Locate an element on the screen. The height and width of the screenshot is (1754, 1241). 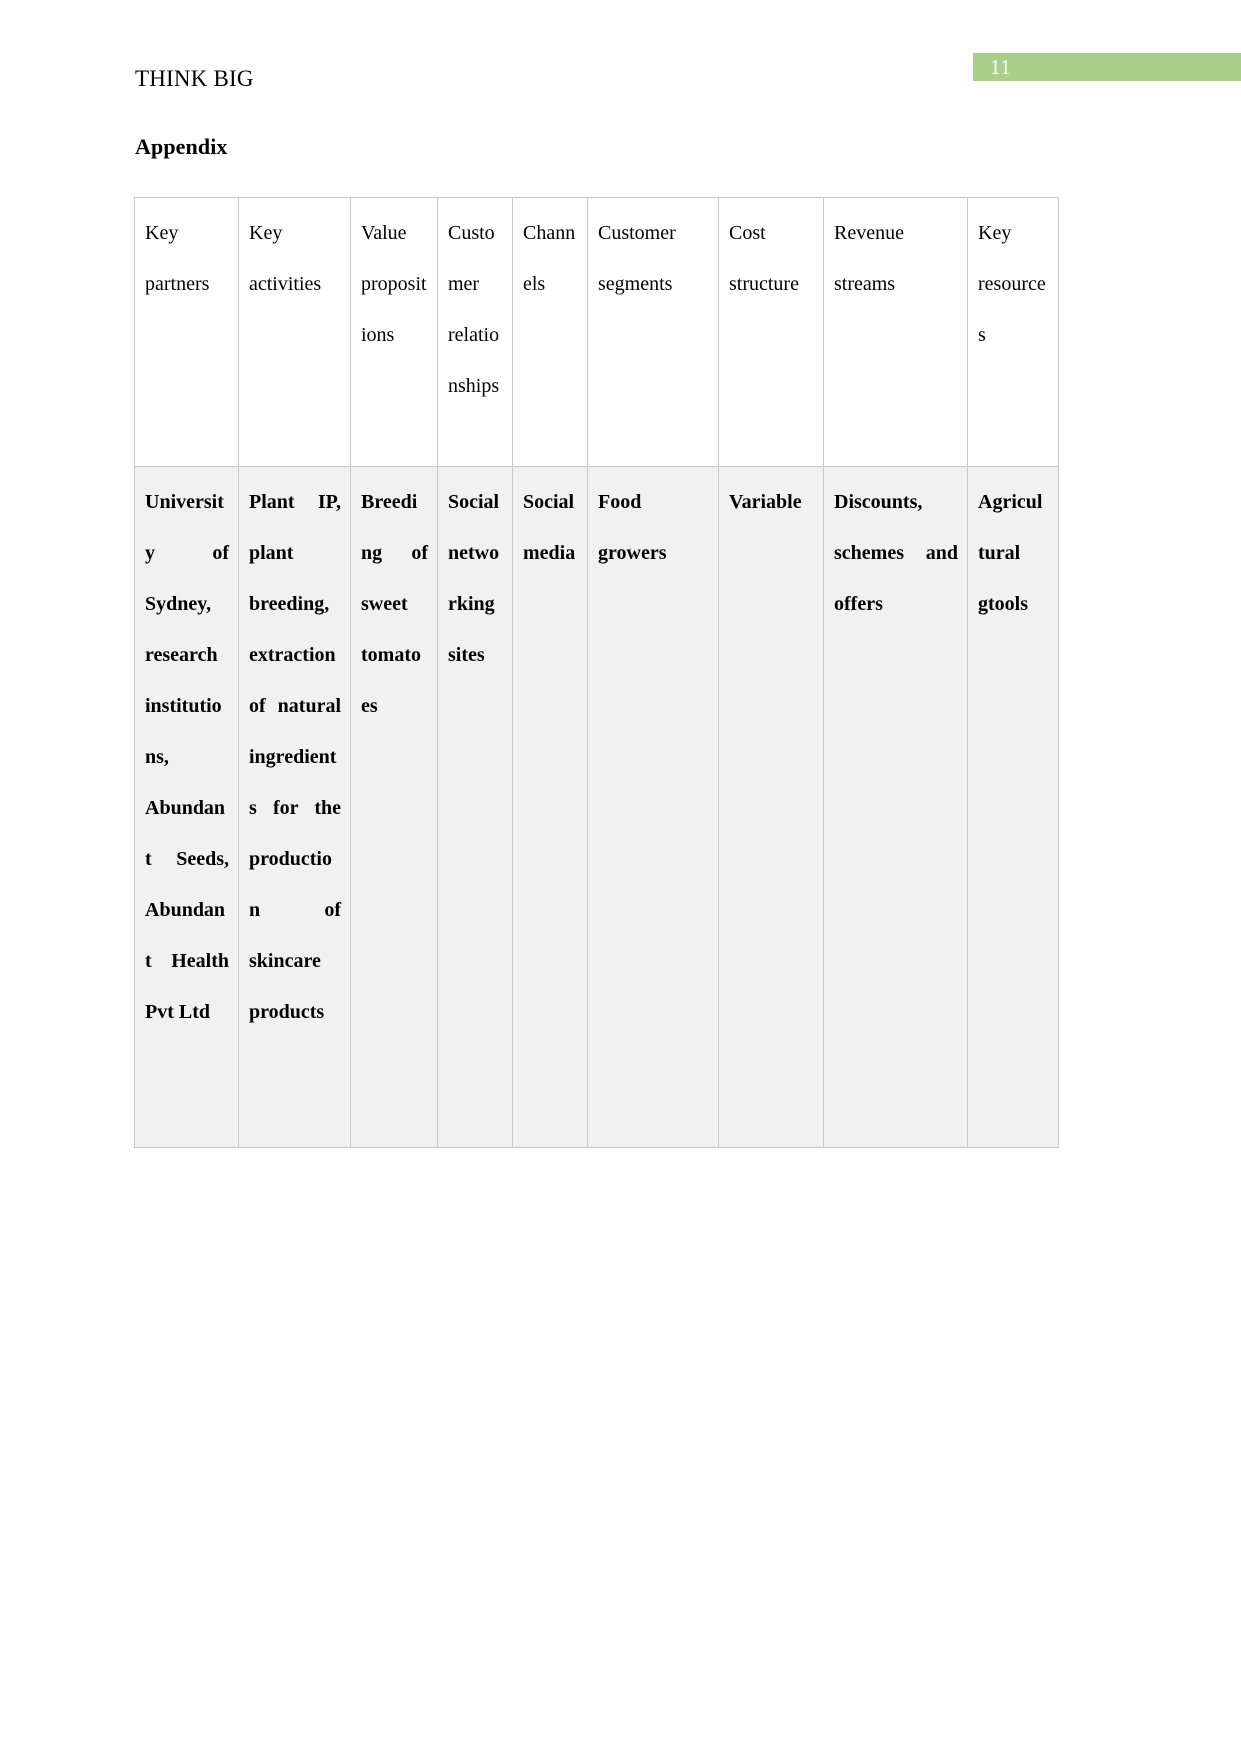
table-cell-customer-segments: Food growers is located at coordinates (653, 807).